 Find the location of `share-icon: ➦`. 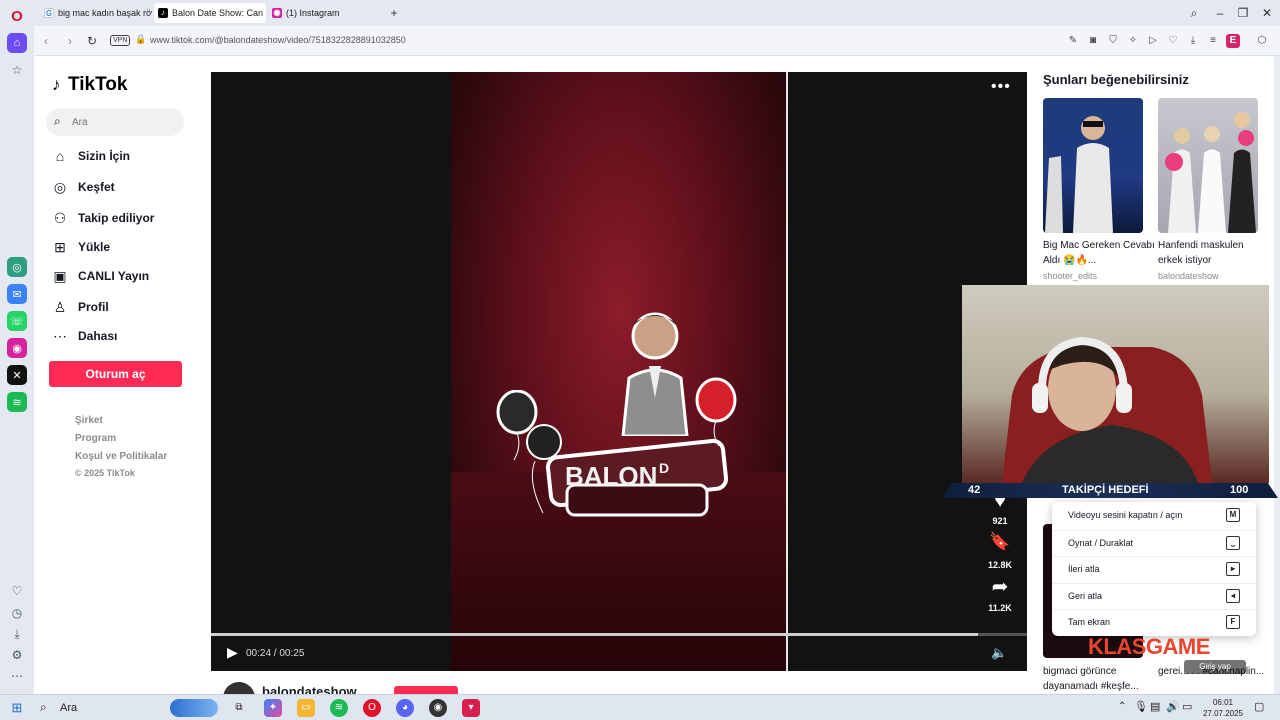

share-icon: ➦ is located at coordinates (1000, 586).